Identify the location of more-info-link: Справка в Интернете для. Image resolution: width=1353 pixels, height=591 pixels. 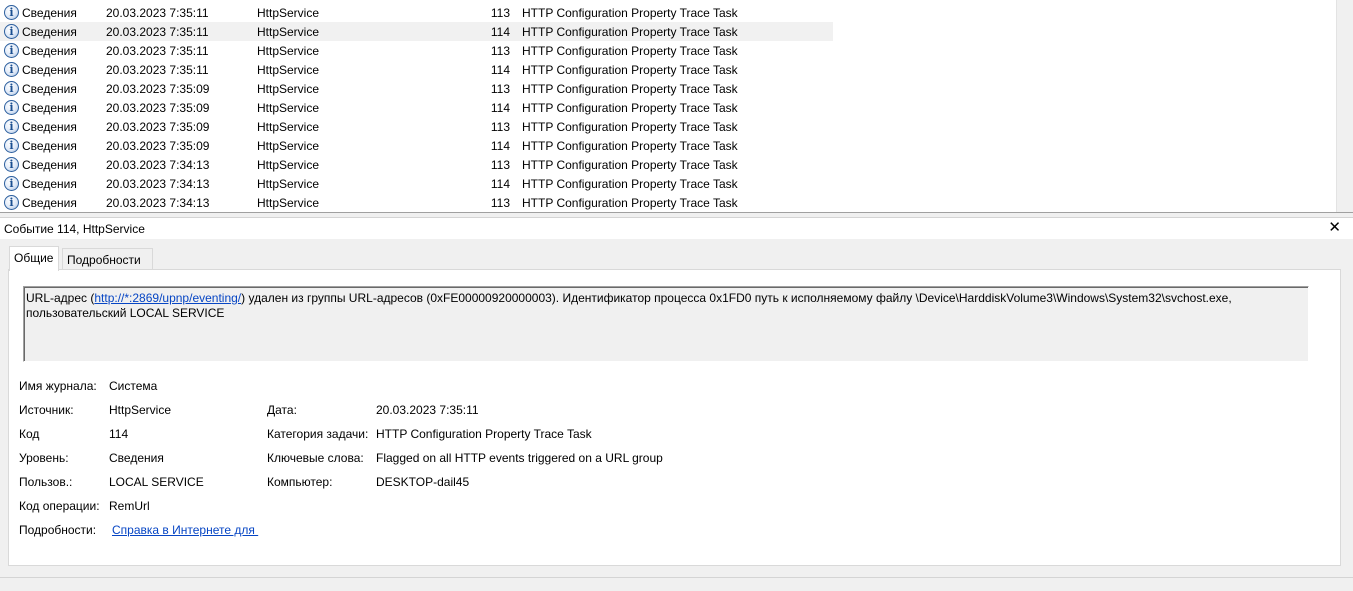
(185, 530).